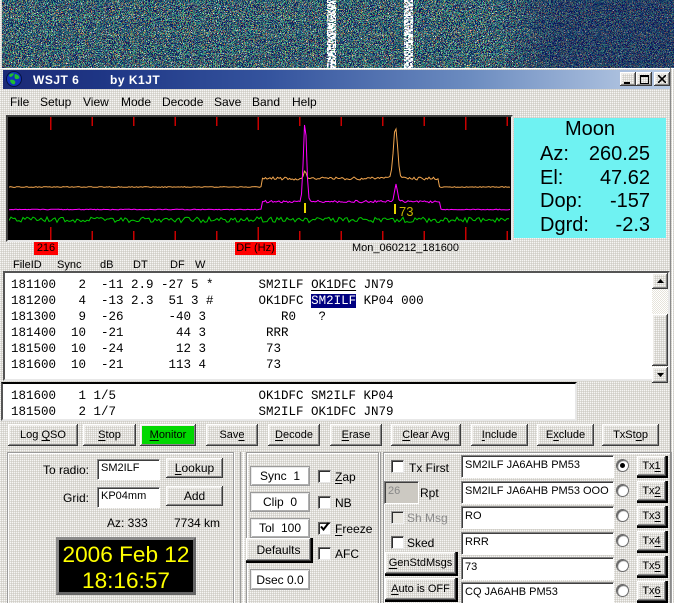  What do you see at coordinates (406, 211) in the screenshot?
I see `svg-text: 73` at bounding box center [406, 211].